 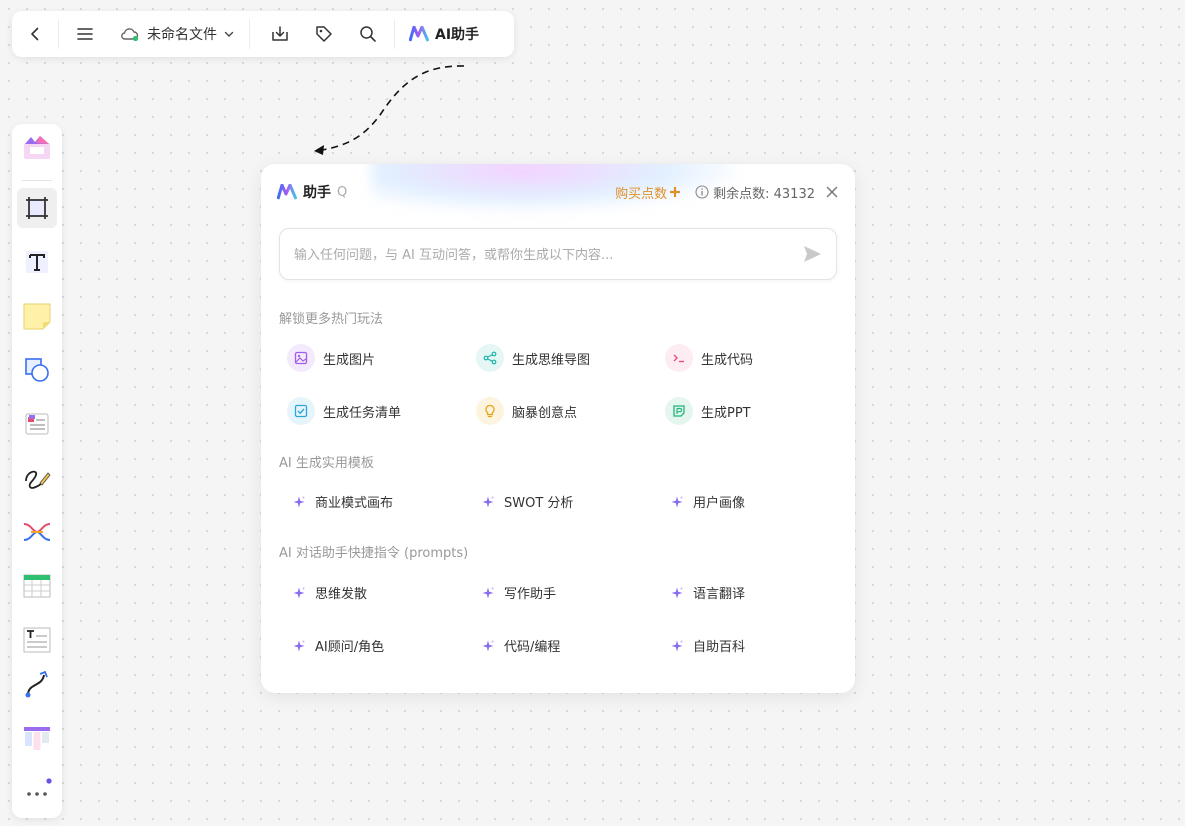 I want to click on hot-action-item: 生成思维导图, so click(x=533, y=358).